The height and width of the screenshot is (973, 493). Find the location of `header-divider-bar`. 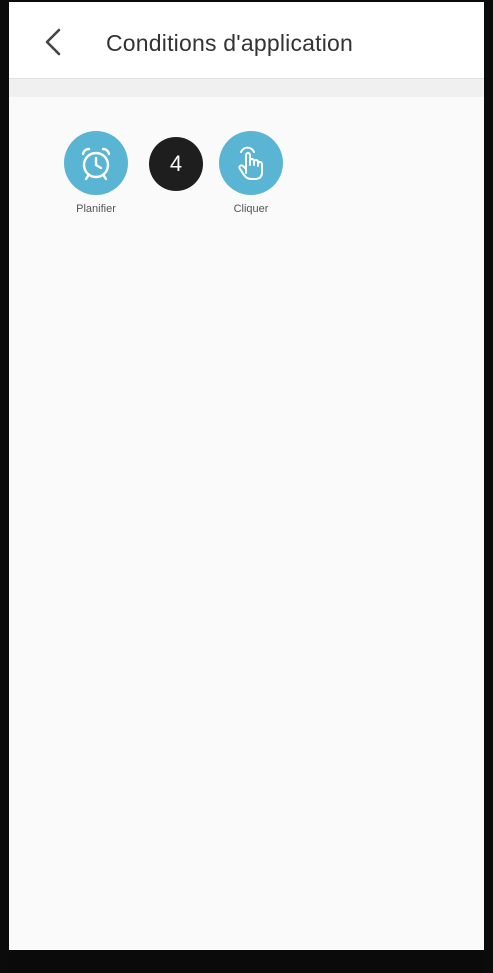

header-divider-bar is located at coordinates (246, 88).